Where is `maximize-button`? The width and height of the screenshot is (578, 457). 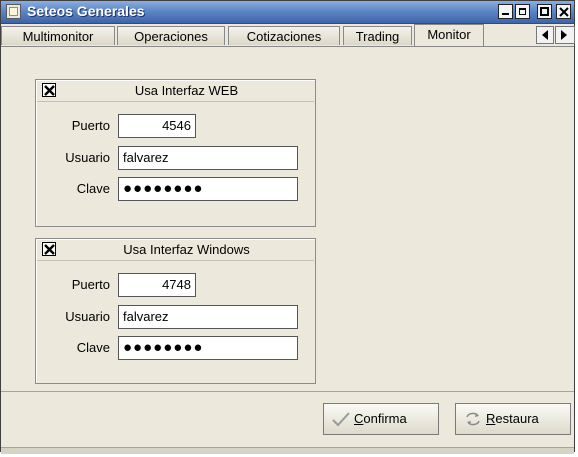
maximize-button is located at coordinates (544, 11).